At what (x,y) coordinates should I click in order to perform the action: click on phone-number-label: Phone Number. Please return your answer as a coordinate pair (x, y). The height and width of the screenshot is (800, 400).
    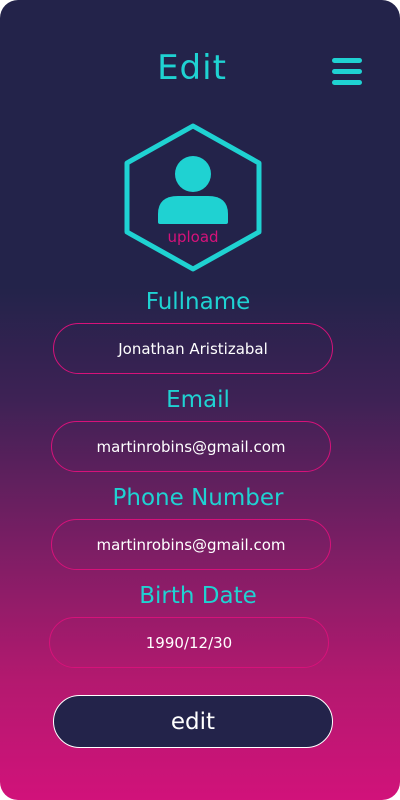
    Looking at the image, I should click on (198, 498).